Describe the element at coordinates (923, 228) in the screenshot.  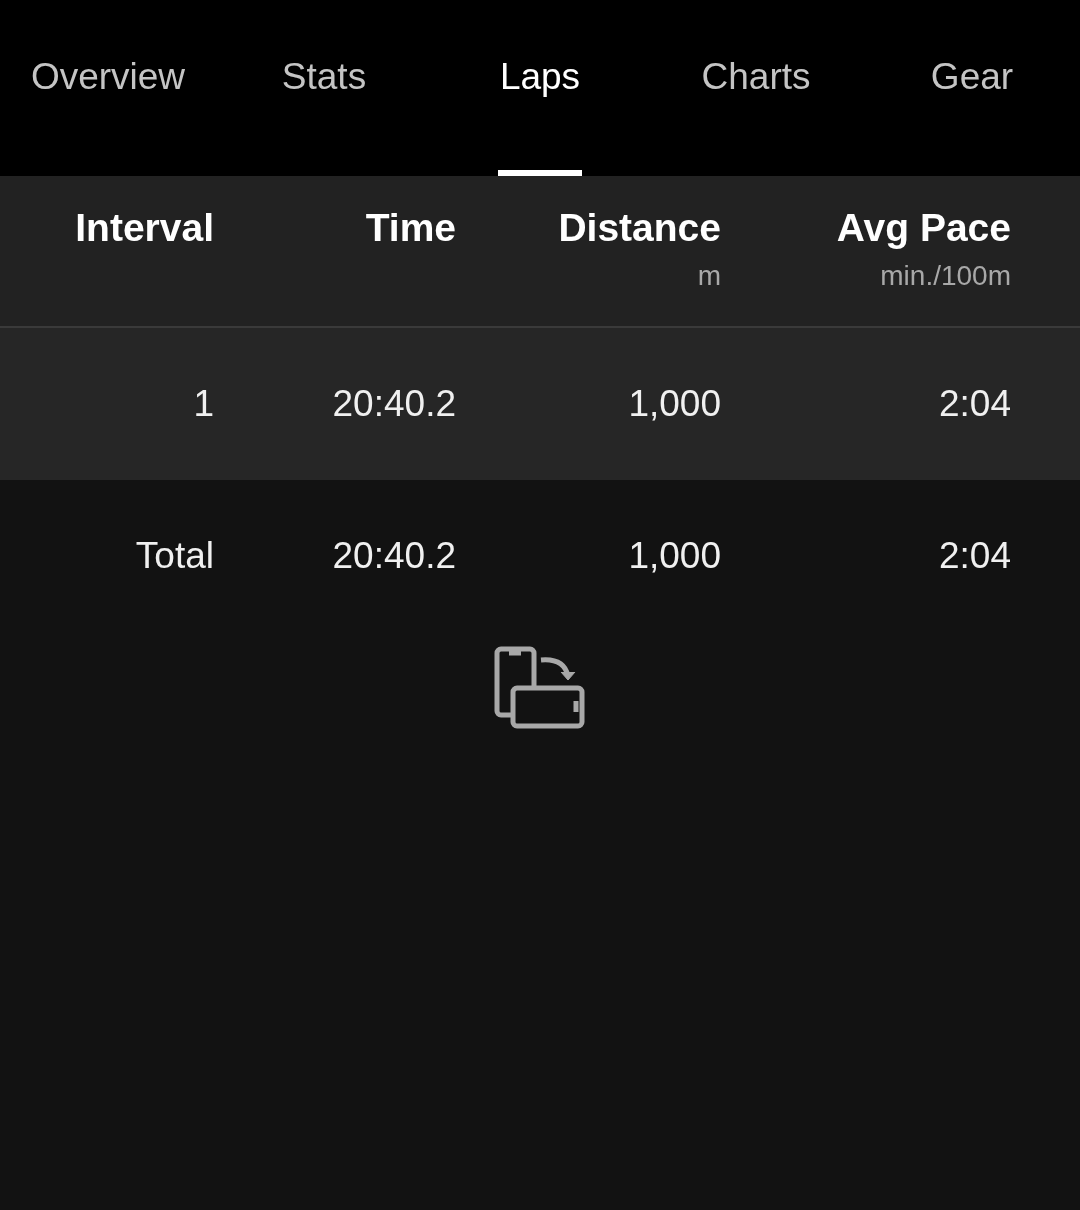
I see `column-header: Avg Pace` at that location.